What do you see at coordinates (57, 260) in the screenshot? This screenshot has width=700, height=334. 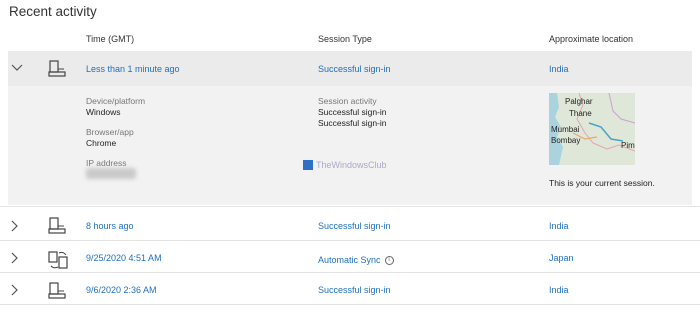 I see `sync-device-icon` at bounding box center [57, 260].